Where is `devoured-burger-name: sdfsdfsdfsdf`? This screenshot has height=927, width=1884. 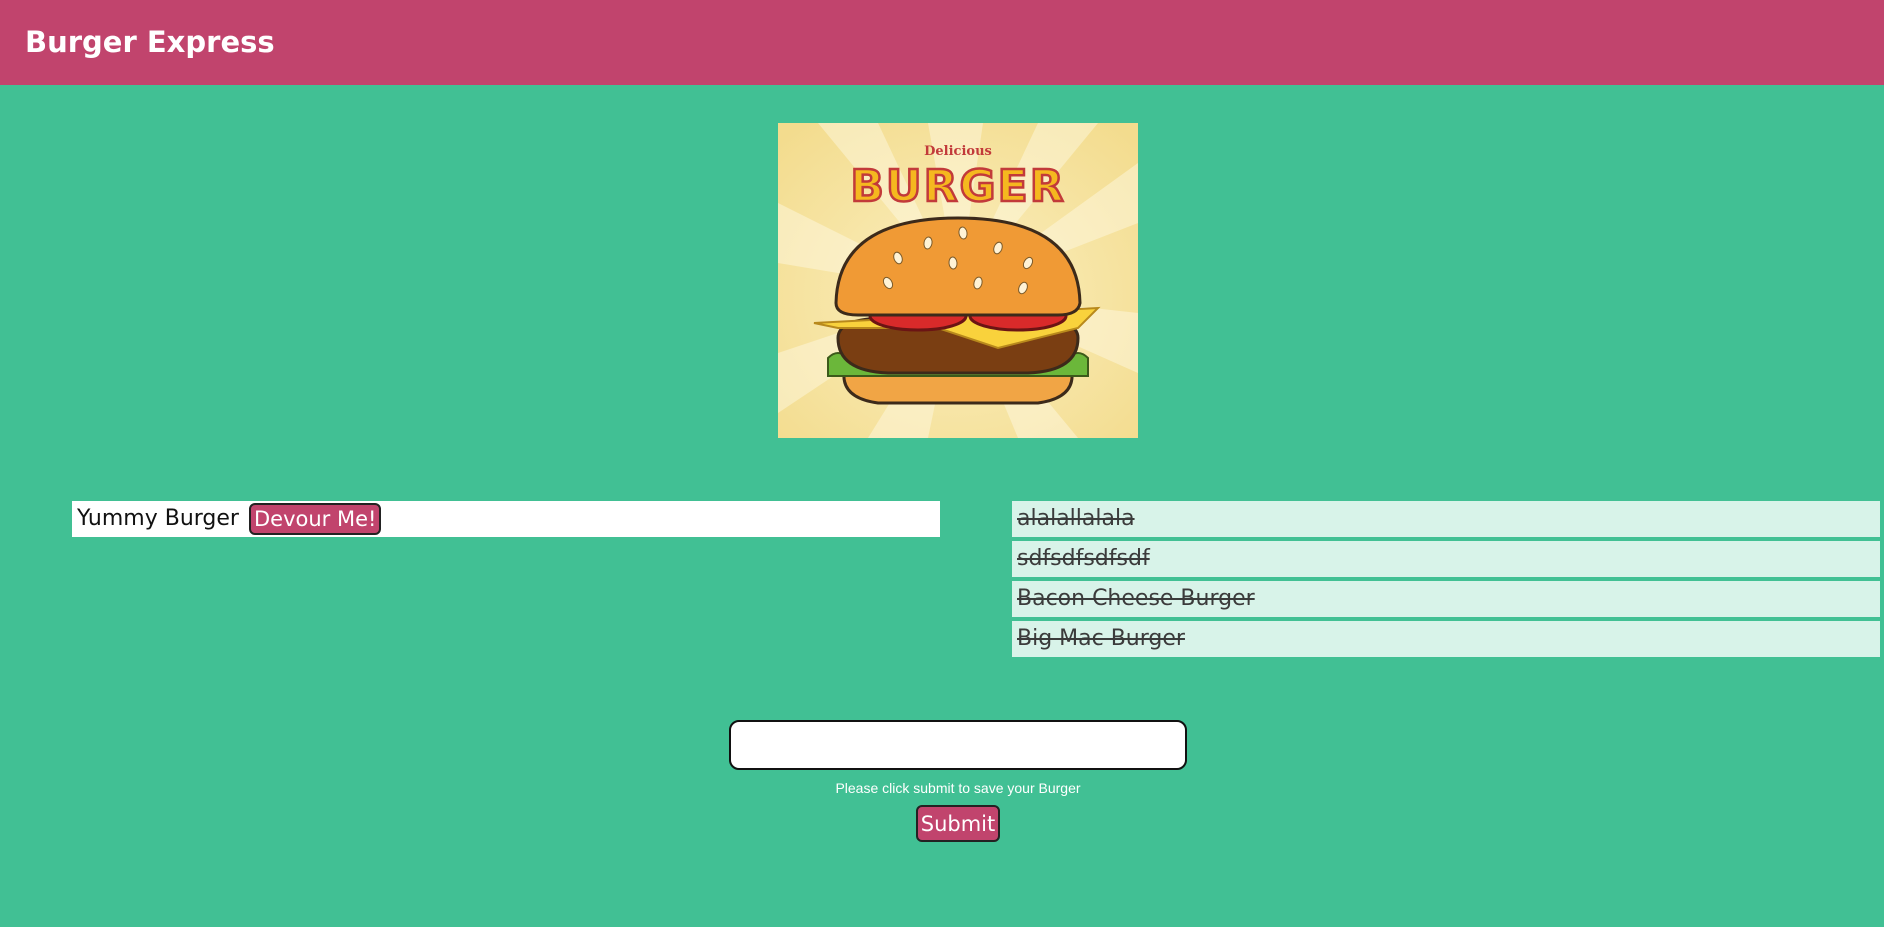
devoured-burger-name: sdfsdfsdfsdf is located at coordinates (1083, 558).